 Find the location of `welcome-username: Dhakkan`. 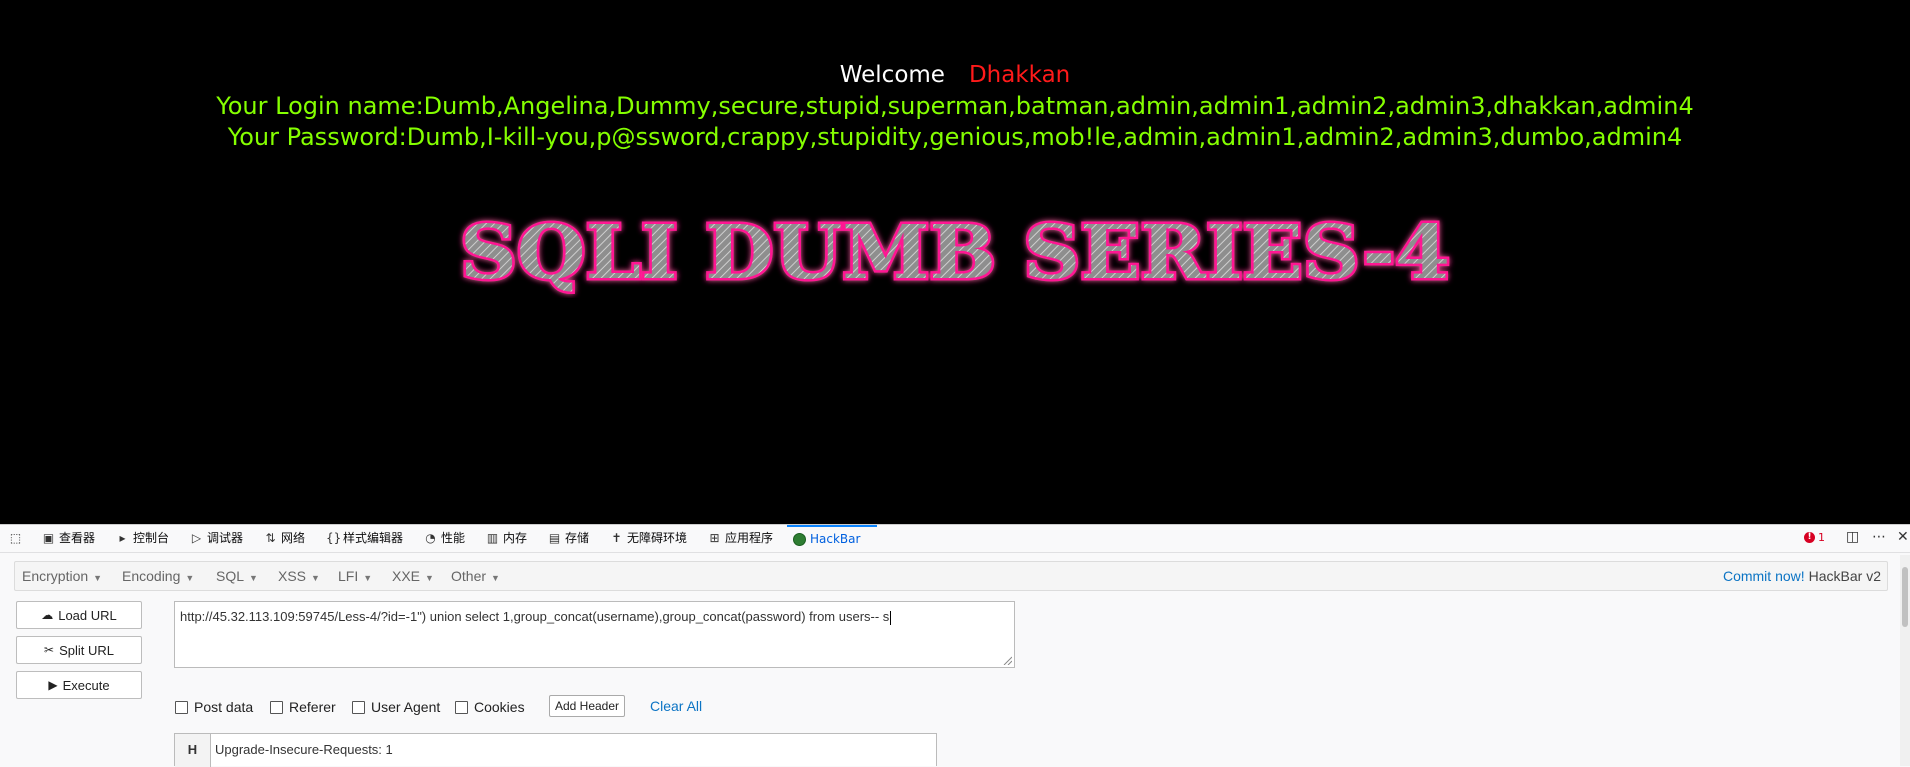

welcome-username: Dhakkan is located at coordinates (1019, 75).